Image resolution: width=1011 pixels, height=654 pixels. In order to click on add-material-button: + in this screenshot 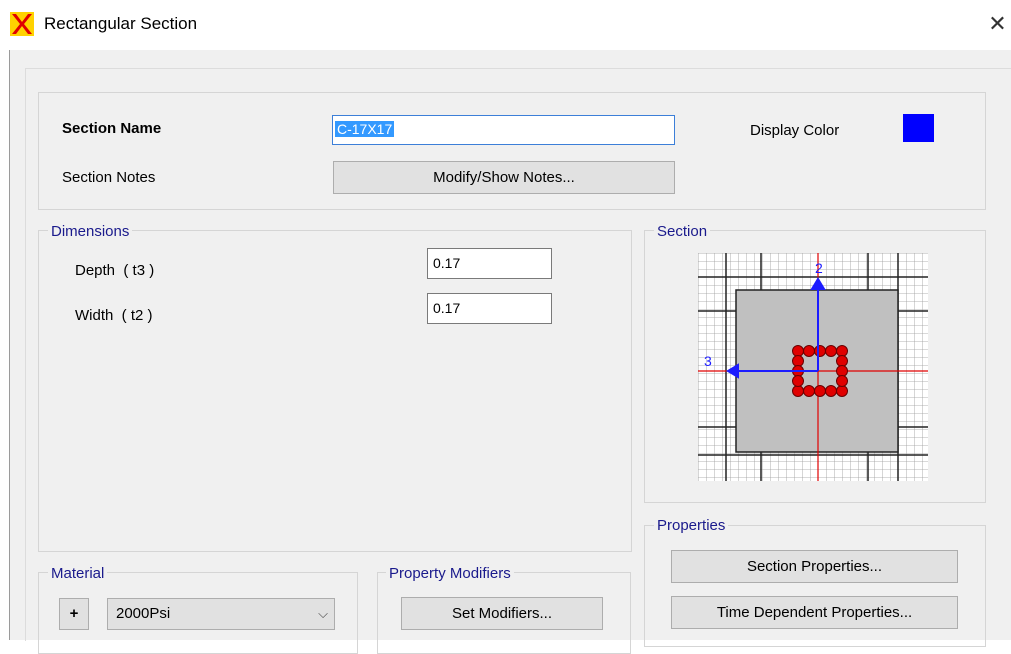, I will do `click(74, 614)`.